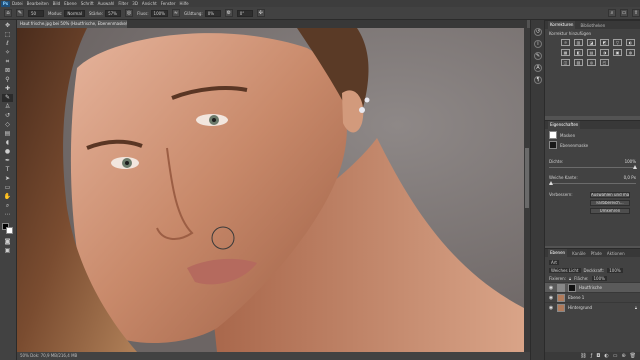  Describe the element at coordinates (578, 62) in the screenshot. I see `adjust-threshold-icon: ▧` at that location.